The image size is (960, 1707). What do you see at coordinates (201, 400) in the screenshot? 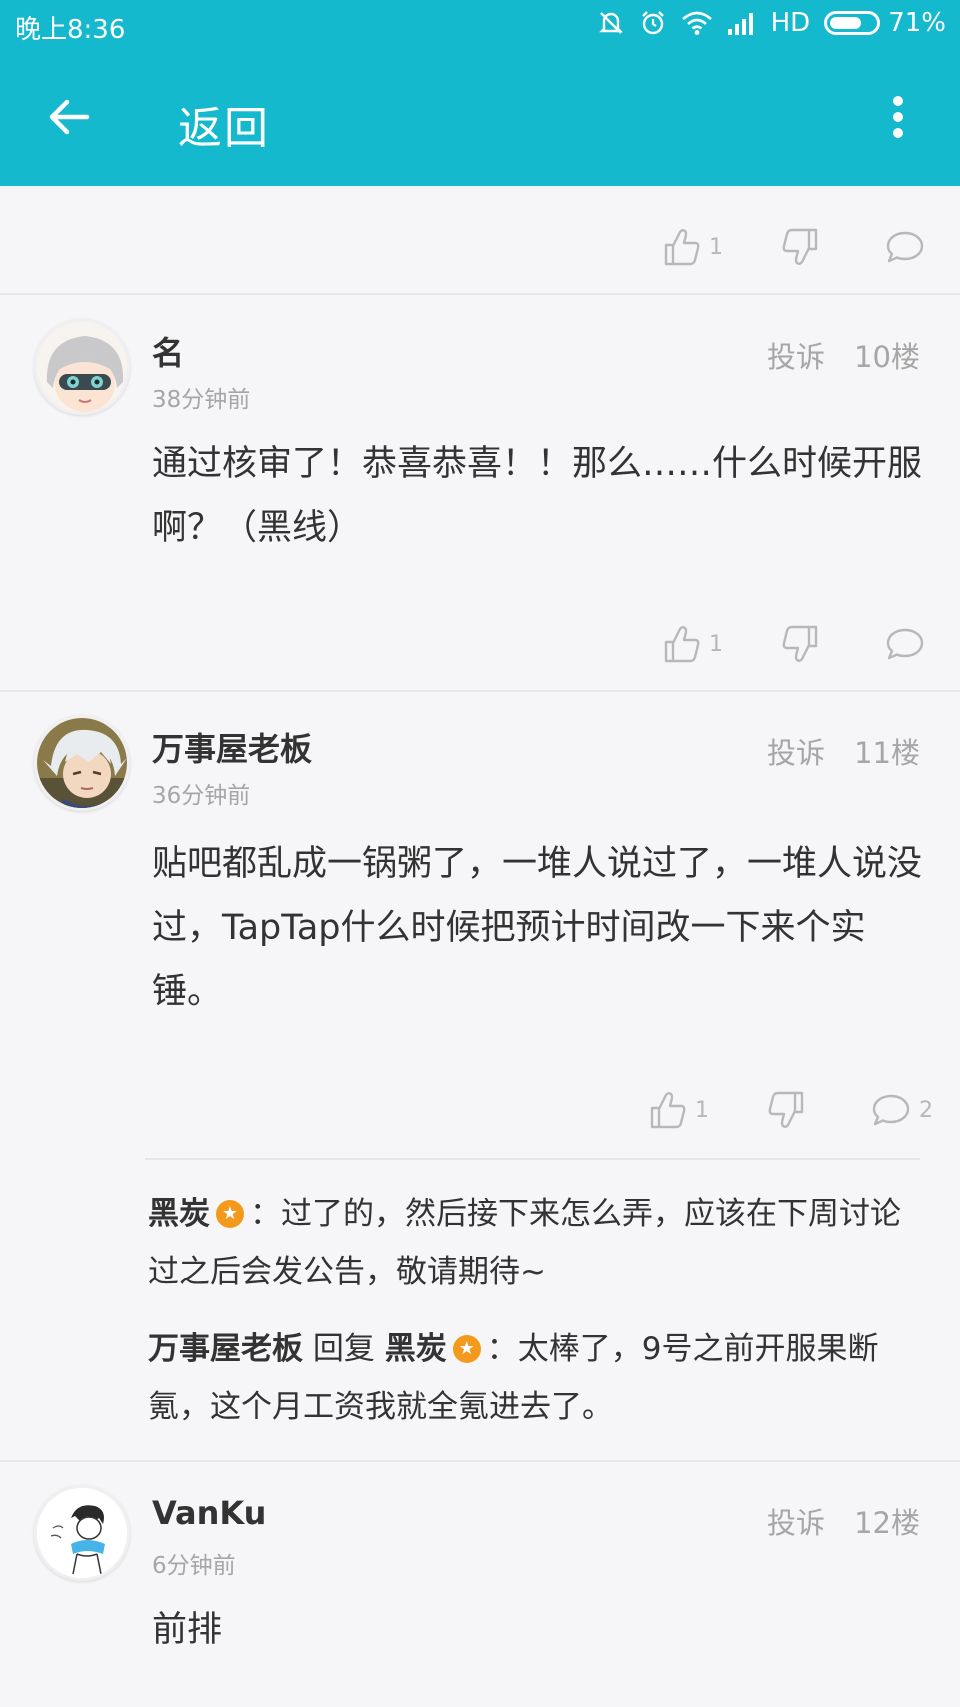
I see `time-ago: 38分钟前` at bounding box center [201, 400].